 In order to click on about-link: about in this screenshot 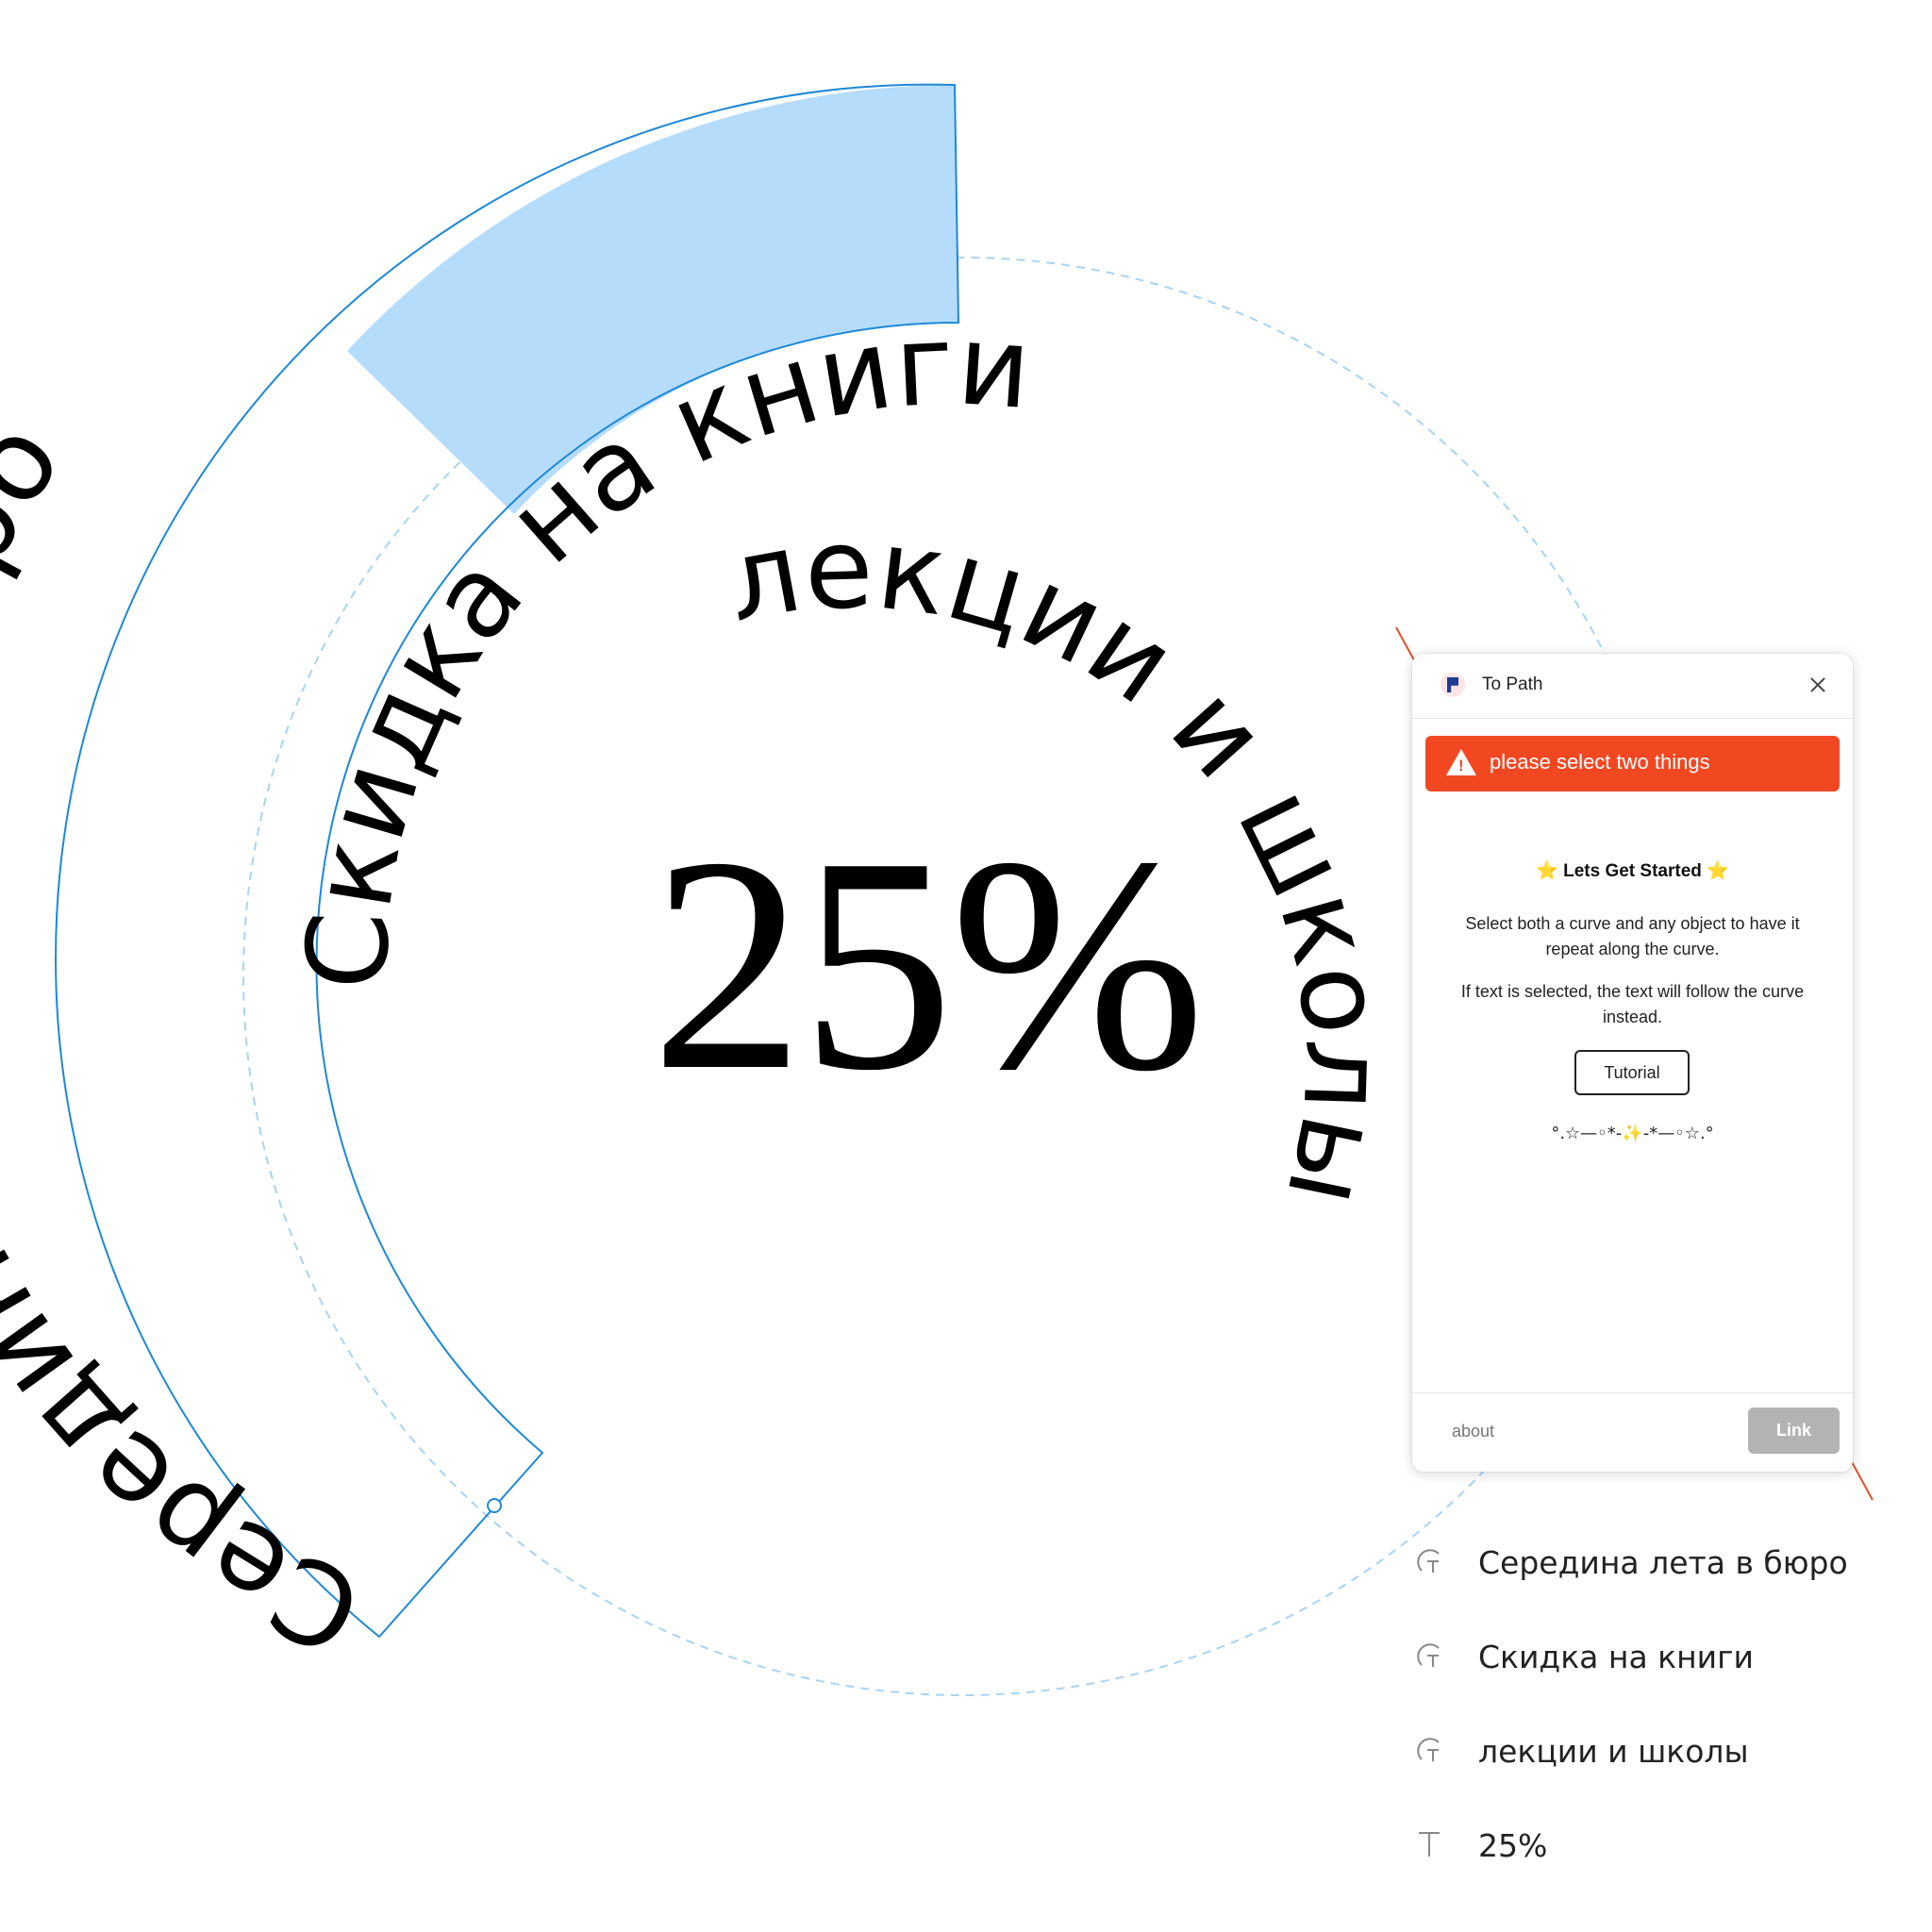, I will do `click(1473, 1432)`.